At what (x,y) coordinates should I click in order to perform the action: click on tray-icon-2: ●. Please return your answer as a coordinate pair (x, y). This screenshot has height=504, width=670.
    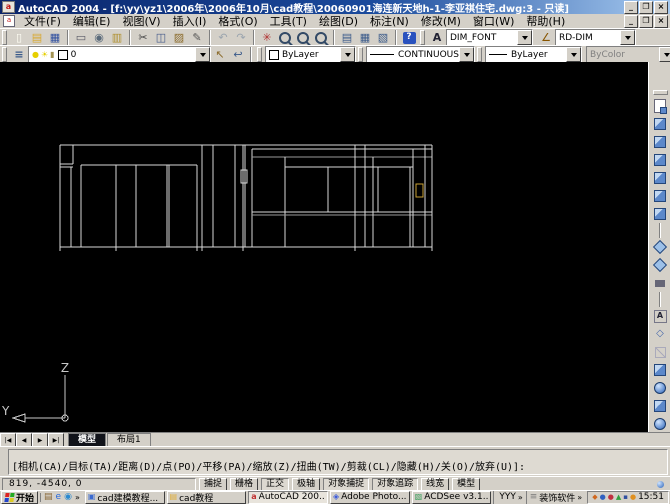
    Looking at the image, I should click on (603, 497).